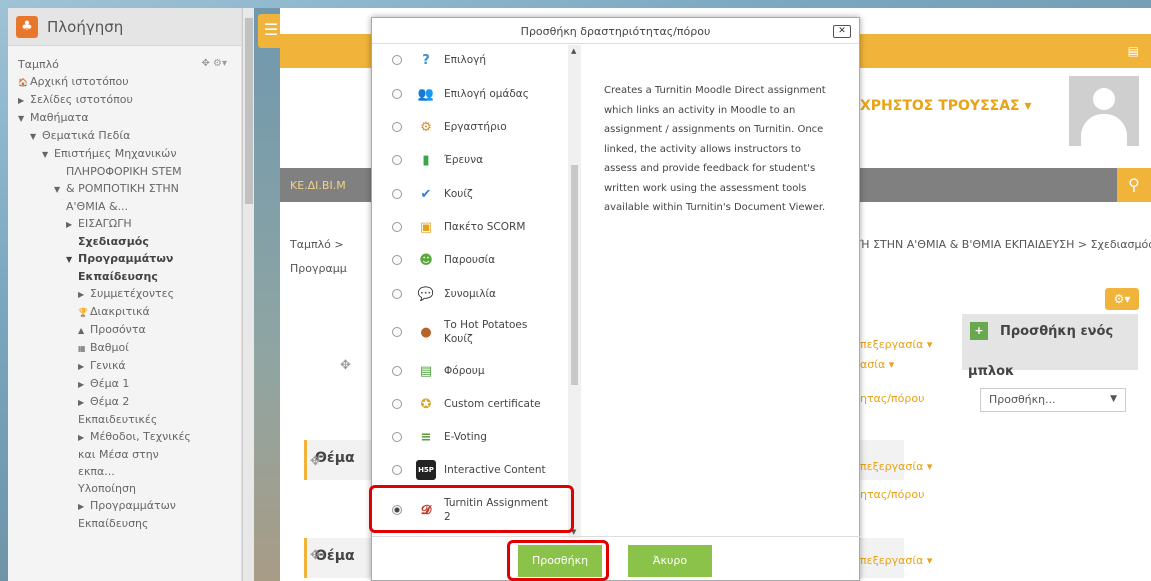 This screenshot has width=1151, height=581. I want to click on sidebar-item: ▶ Προγραμμάτων, so click(129, 506).